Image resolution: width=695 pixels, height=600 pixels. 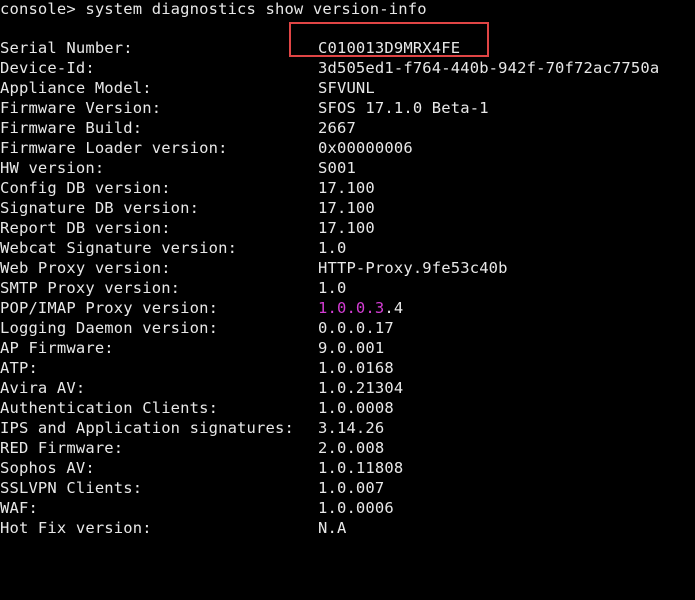 What do you see at coordinates (71, 128) in the screenshot?
I see `row-label: Firmware Build:` at bounding box center [71, 128].